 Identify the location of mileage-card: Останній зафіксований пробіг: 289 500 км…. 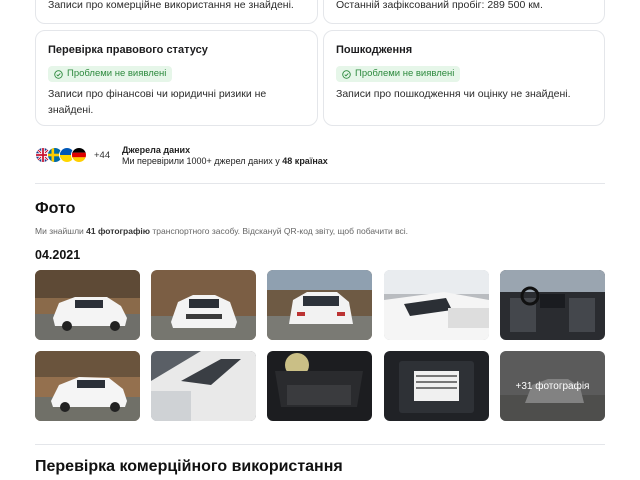
(464, 12).